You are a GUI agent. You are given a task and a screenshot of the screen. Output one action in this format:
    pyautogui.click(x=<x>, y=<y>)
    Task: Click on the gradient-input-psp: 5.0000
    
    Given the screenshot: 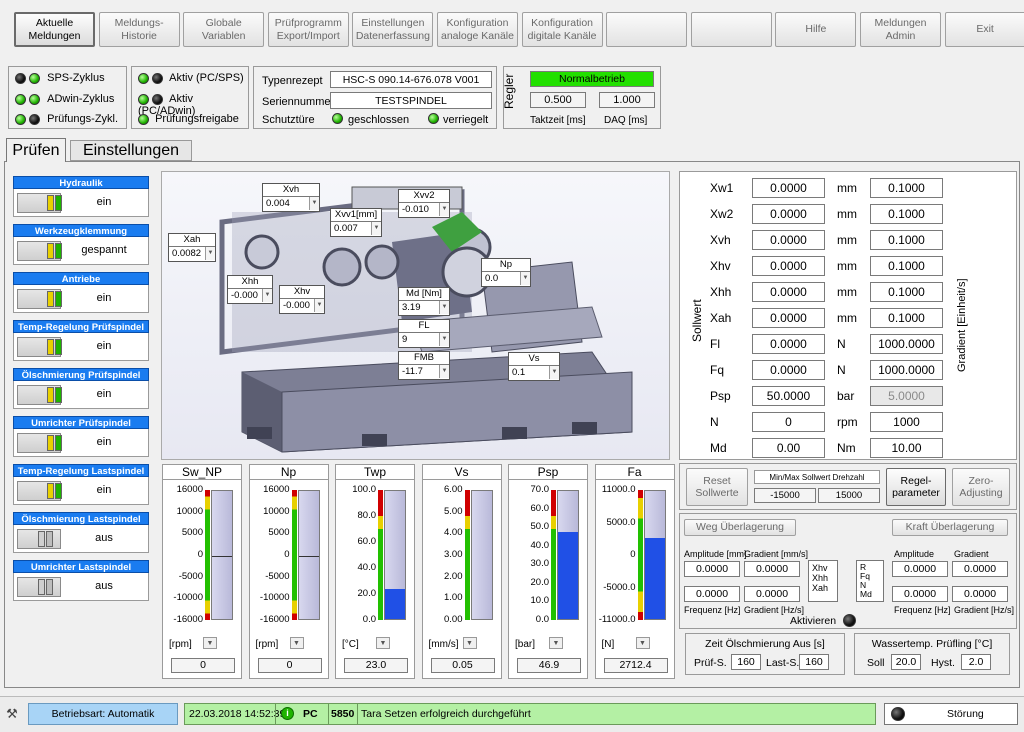 What is the action you would take?
    pyautogui.click(x=906, y=396)
    